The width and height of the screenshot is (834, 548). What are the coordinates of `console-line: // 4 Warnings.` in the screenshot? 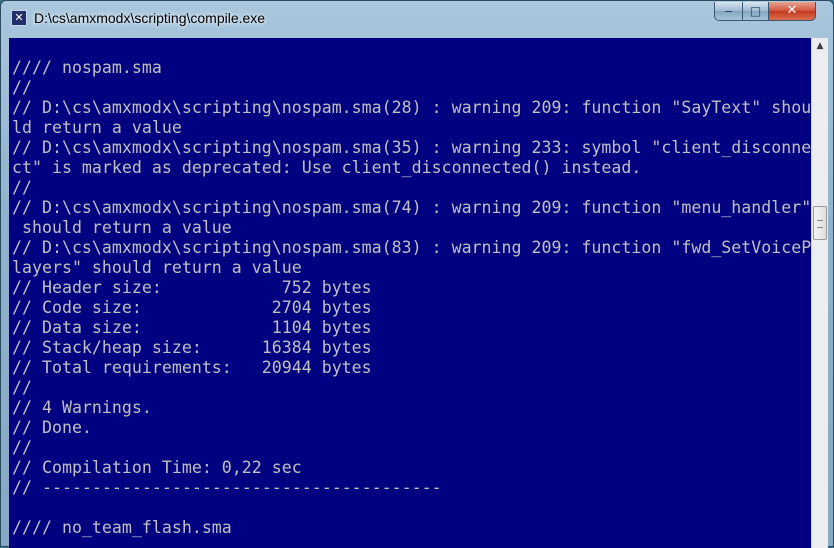 It's located at (82, 407).